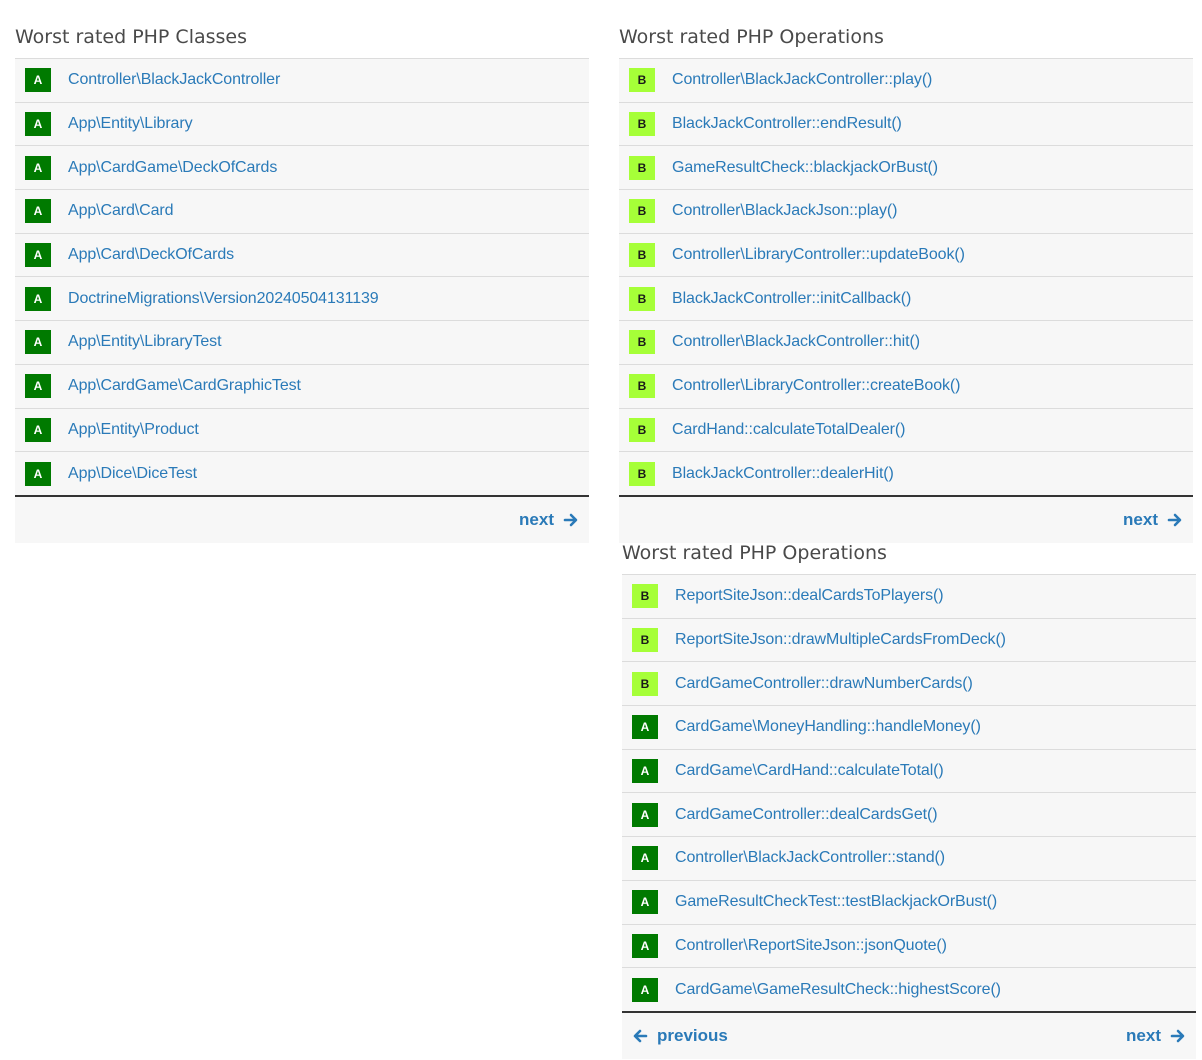  Describe the element at coordinates (809, 596) in the screenshot. I see `item-link: ReportSiteJson::dealCardsToPlayers()` at that location.